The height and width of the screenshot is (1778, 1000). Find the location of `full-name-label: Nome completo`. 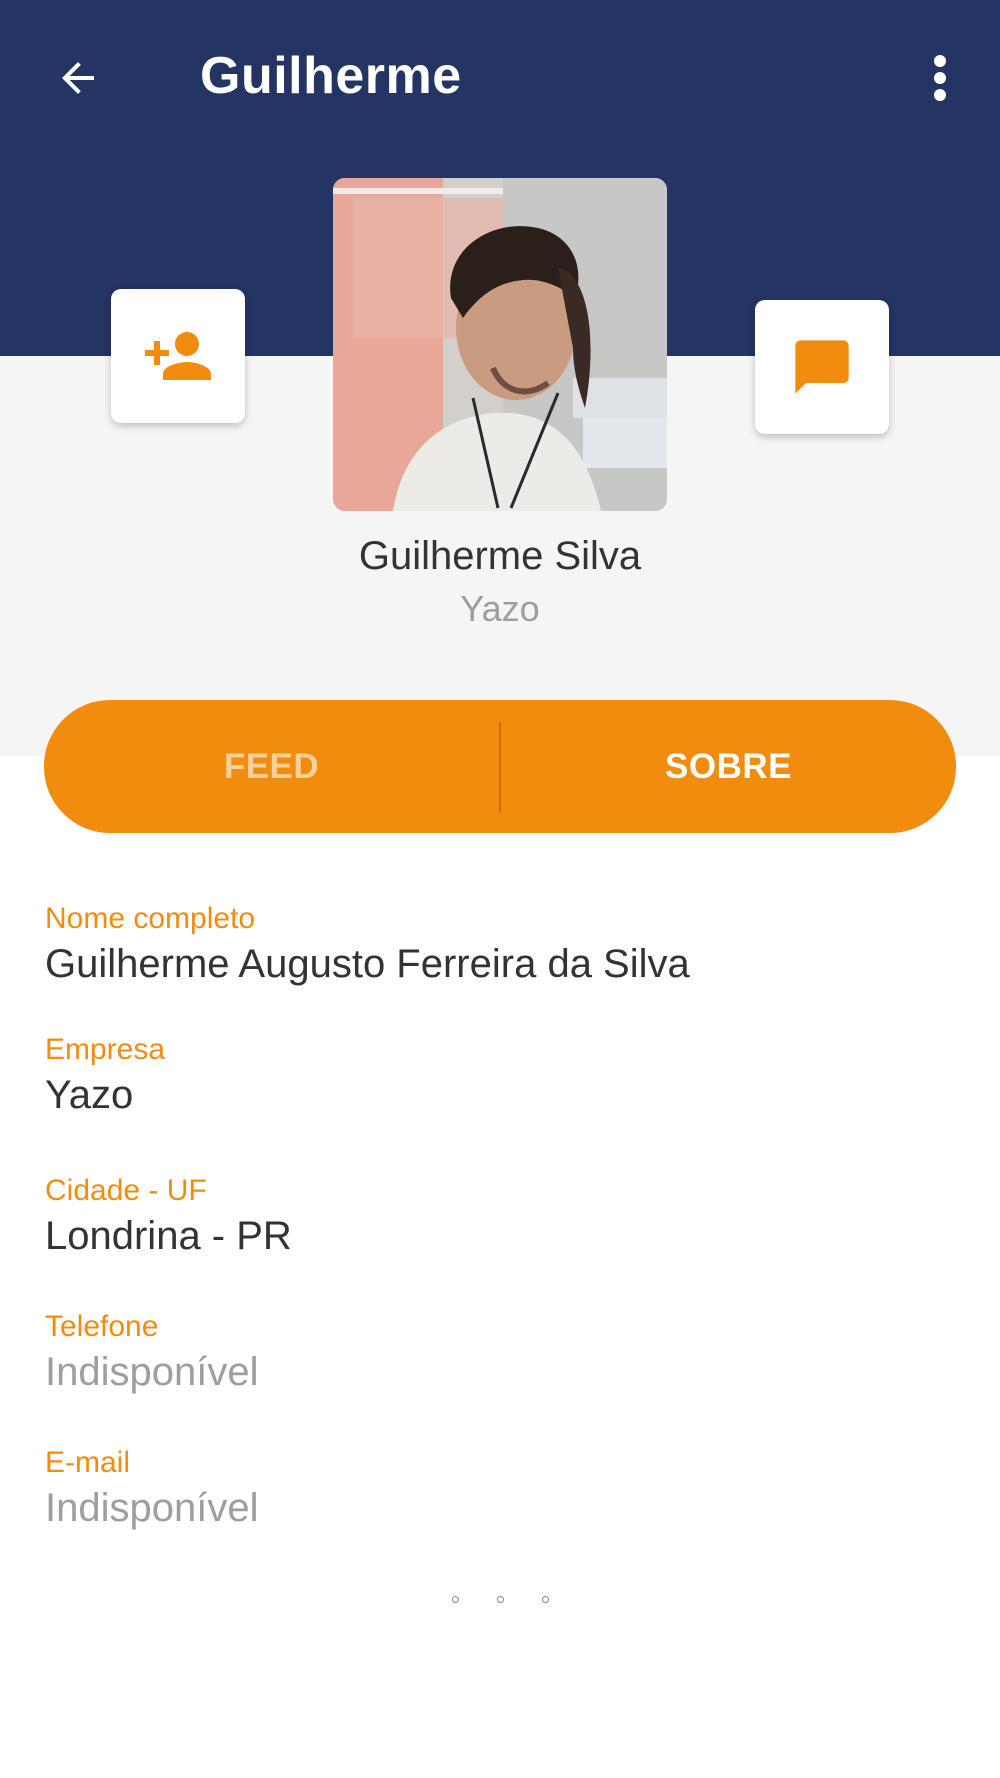

full-name-label: Nome completo is located at coordinates (150, 918).